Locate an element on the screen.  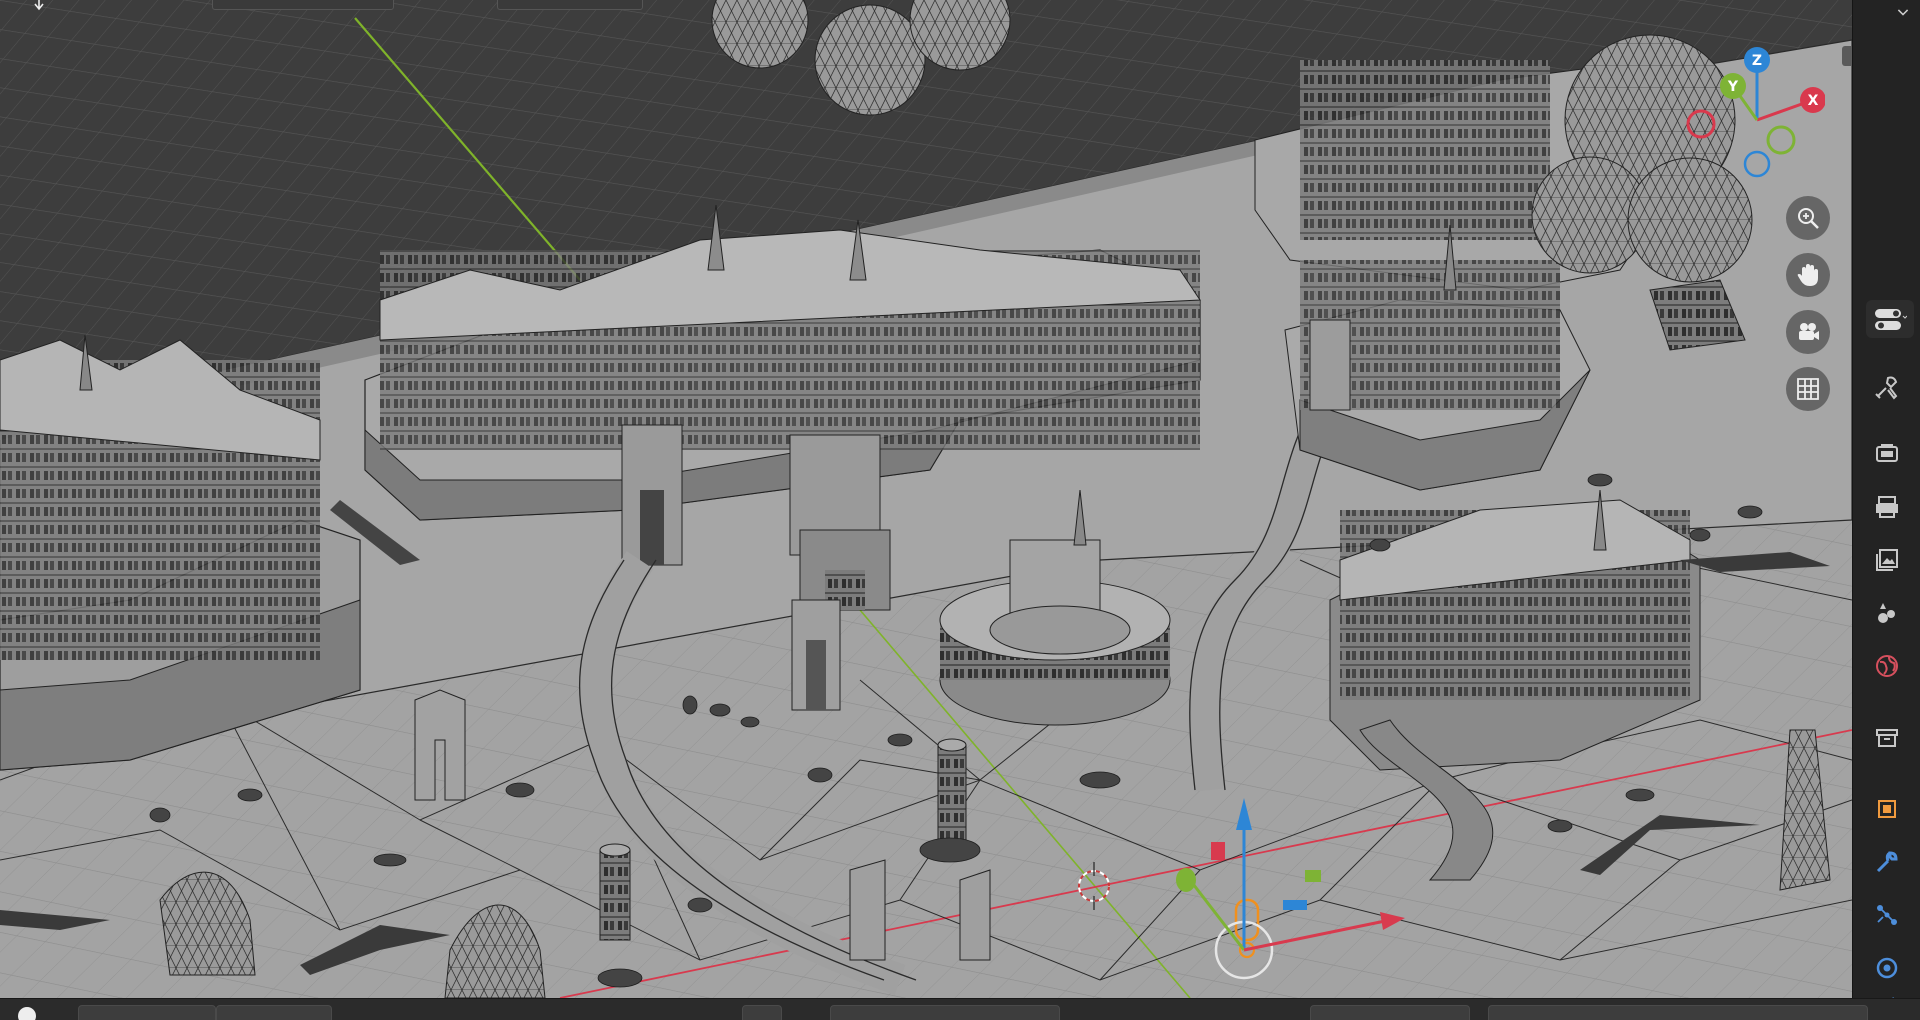
properties-tab-object is located at coordinates (1887, 809).